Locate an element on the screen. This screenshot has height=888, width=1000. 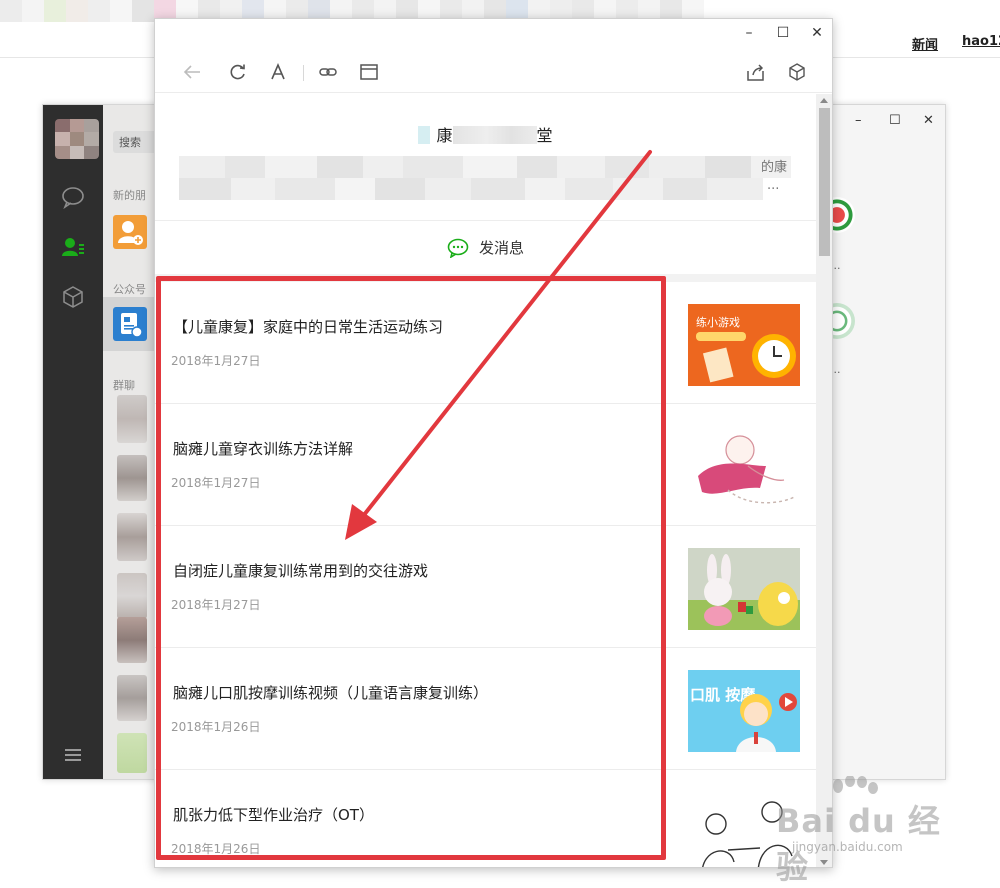
section-new-friends: 新的朋 is located at coordinates (129, 195).